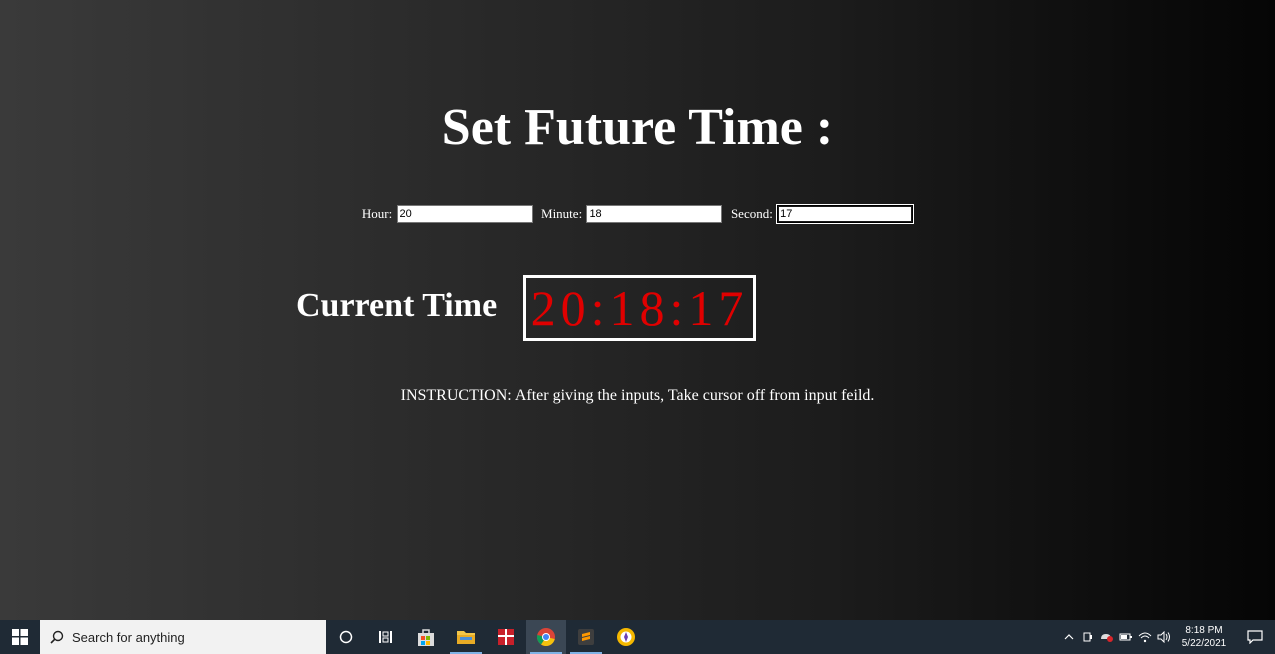 The height and width of the screenshot is (654, 1275). Describe the element at coordinates (464, 214) in the screenshot. I see `hour-input` at that location.